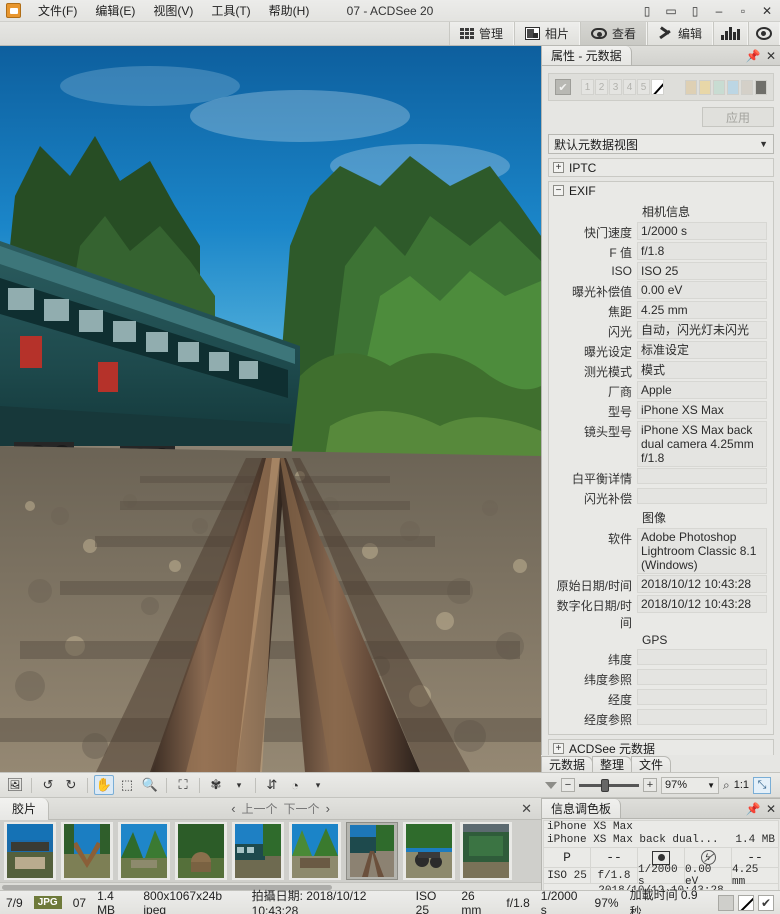  I want to click on section-iptc-header: + IPTC, so click(661, 167).